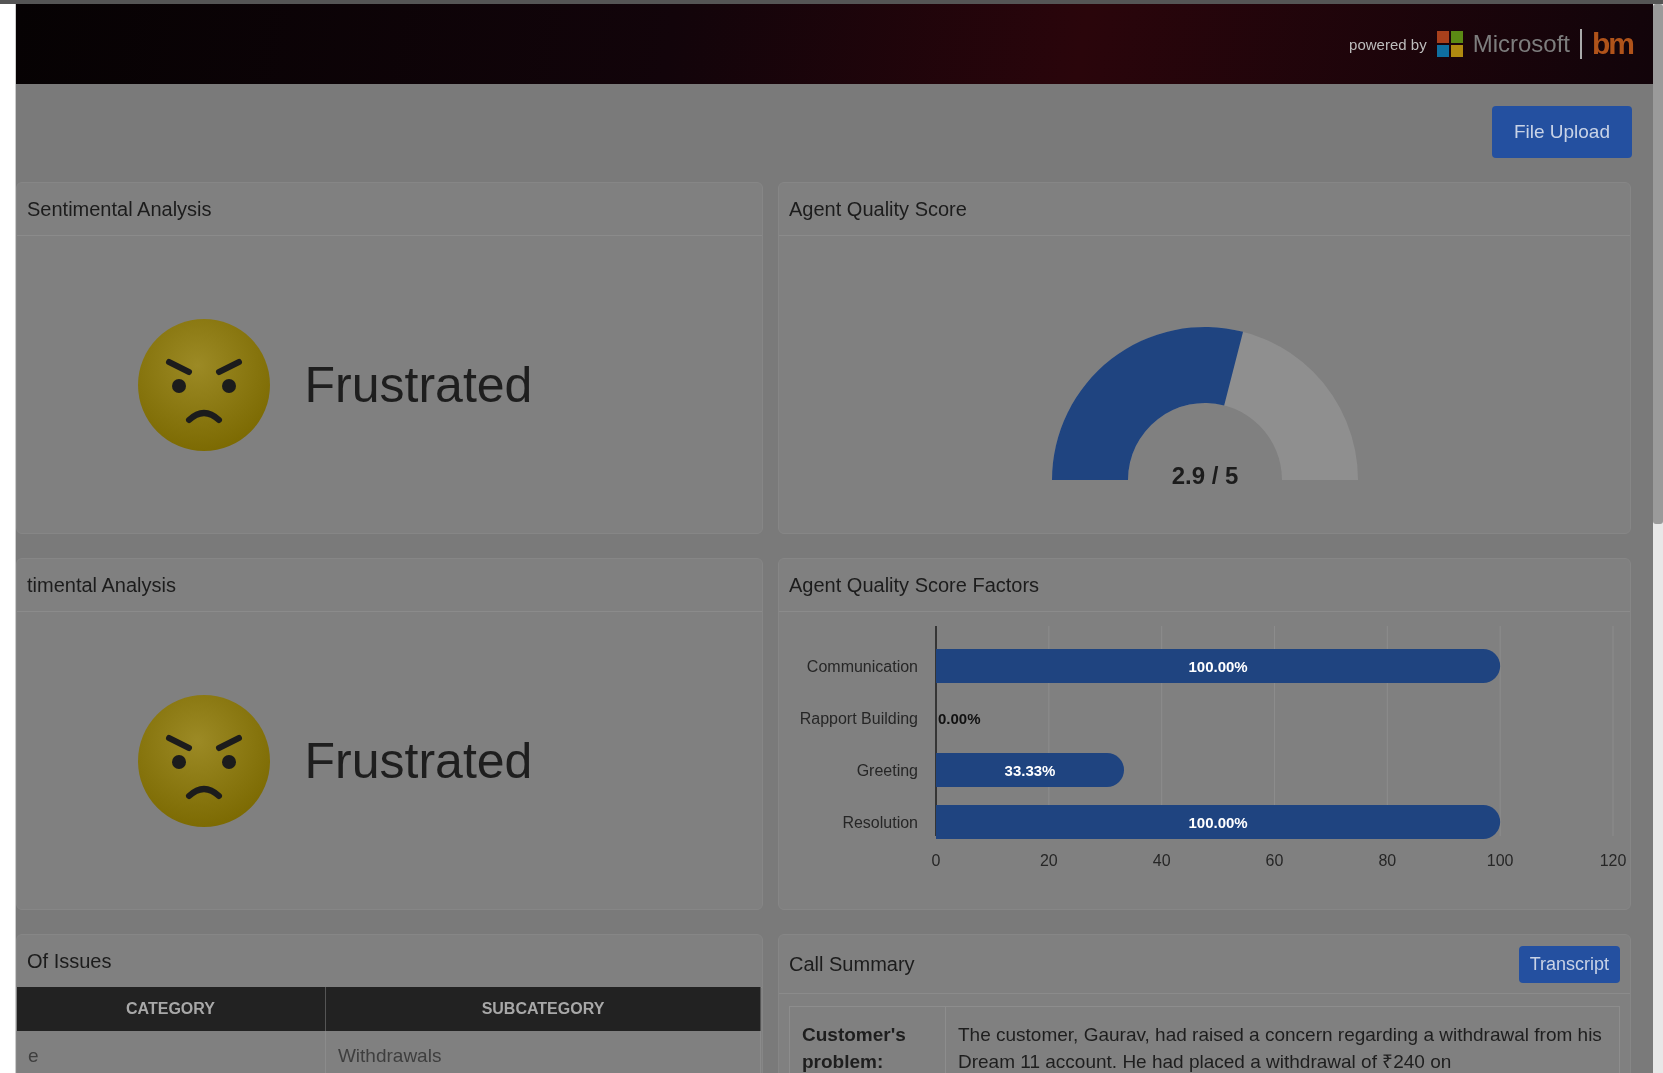 The height and width of the screenshot is (1073, 1663). Describe the element at coordinates (914, 585) in the screenshot. I see `card-title: Agent Quality Score Factors` at that location.